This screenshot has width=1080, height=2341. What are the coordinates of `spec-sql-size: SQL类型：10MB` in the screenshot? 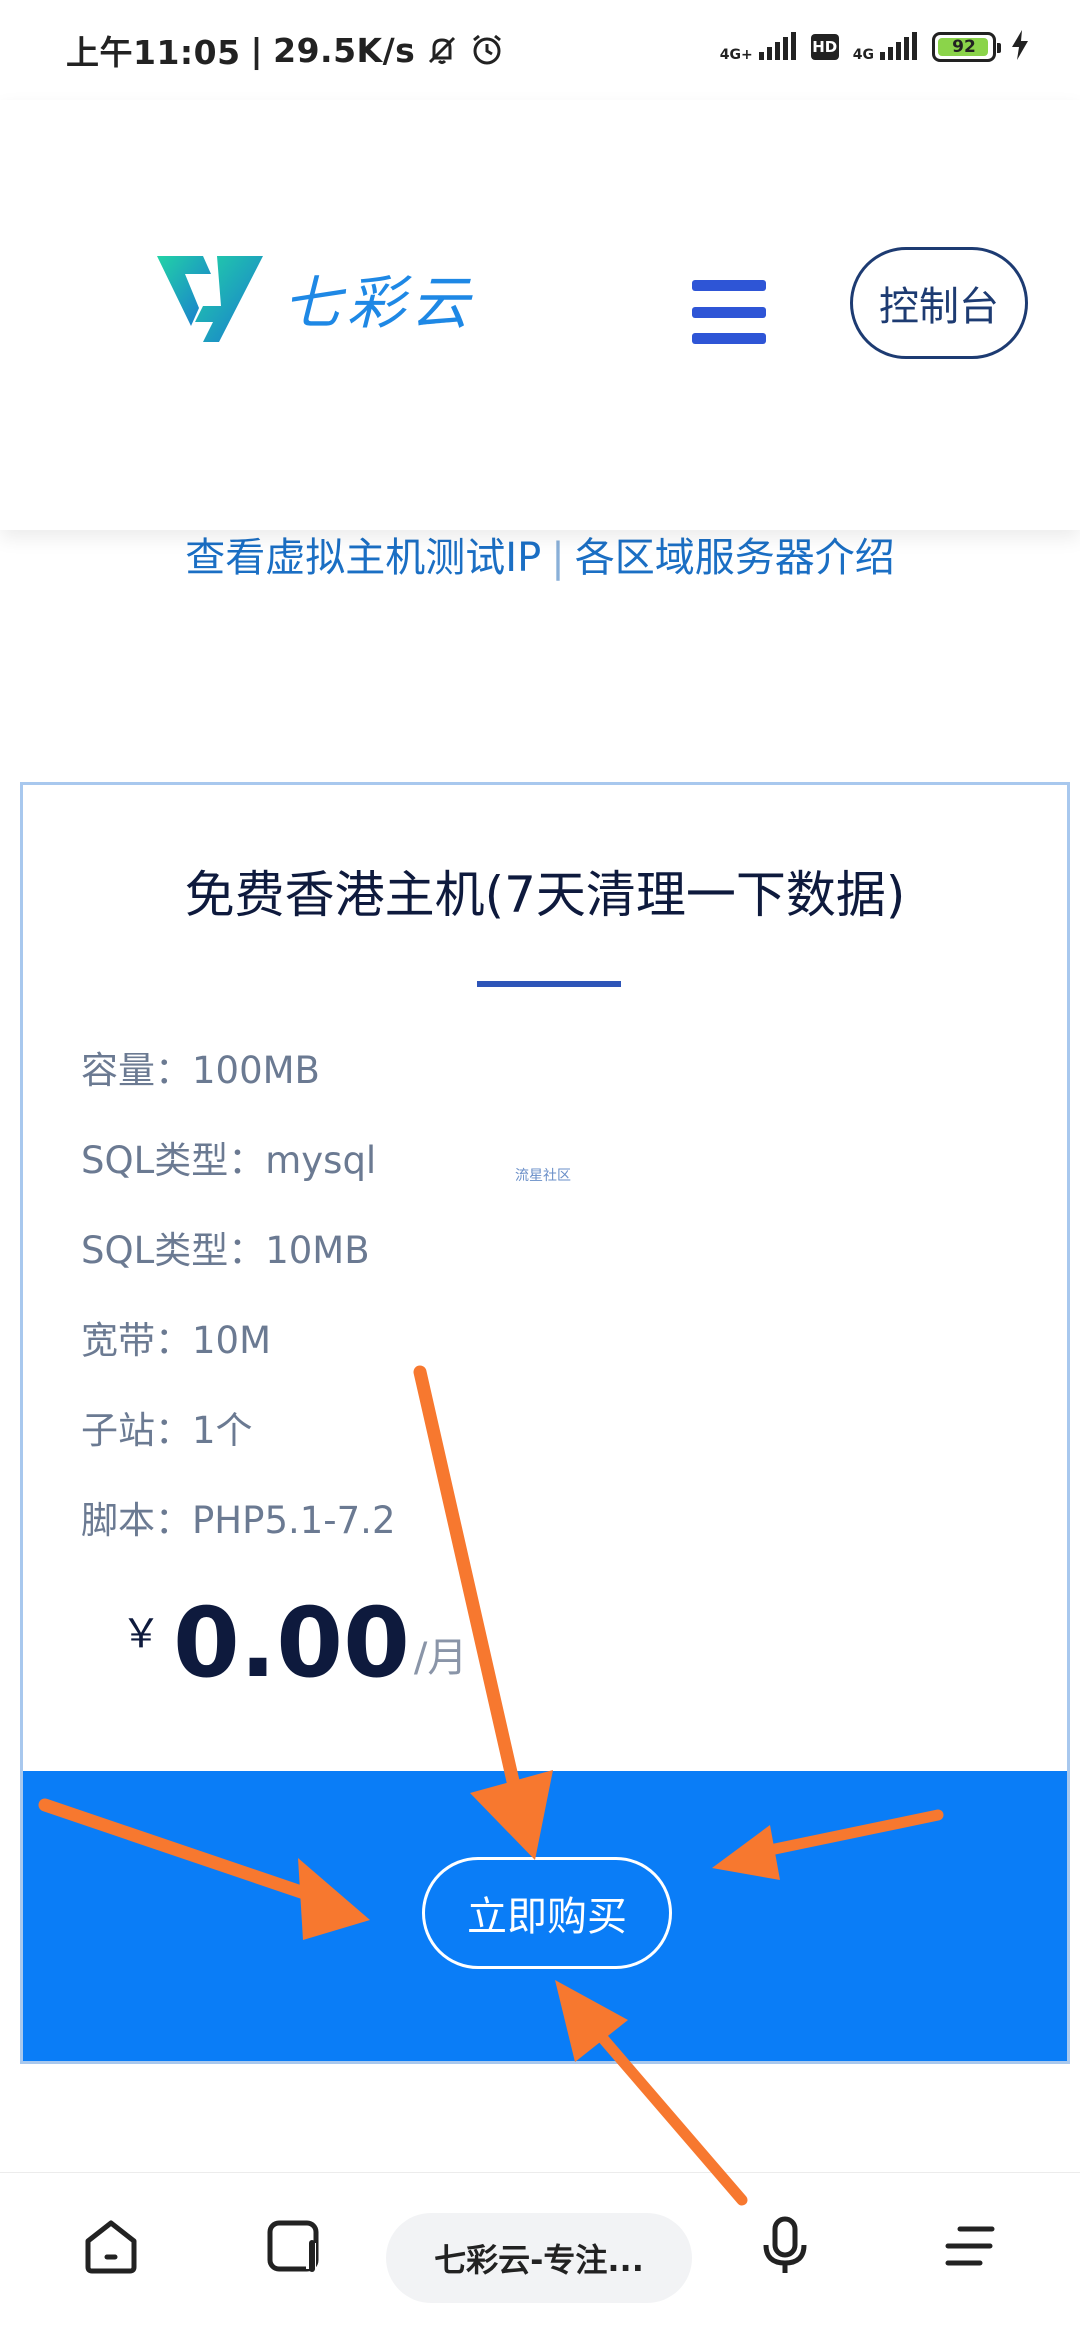 It's located at (225, 1250).